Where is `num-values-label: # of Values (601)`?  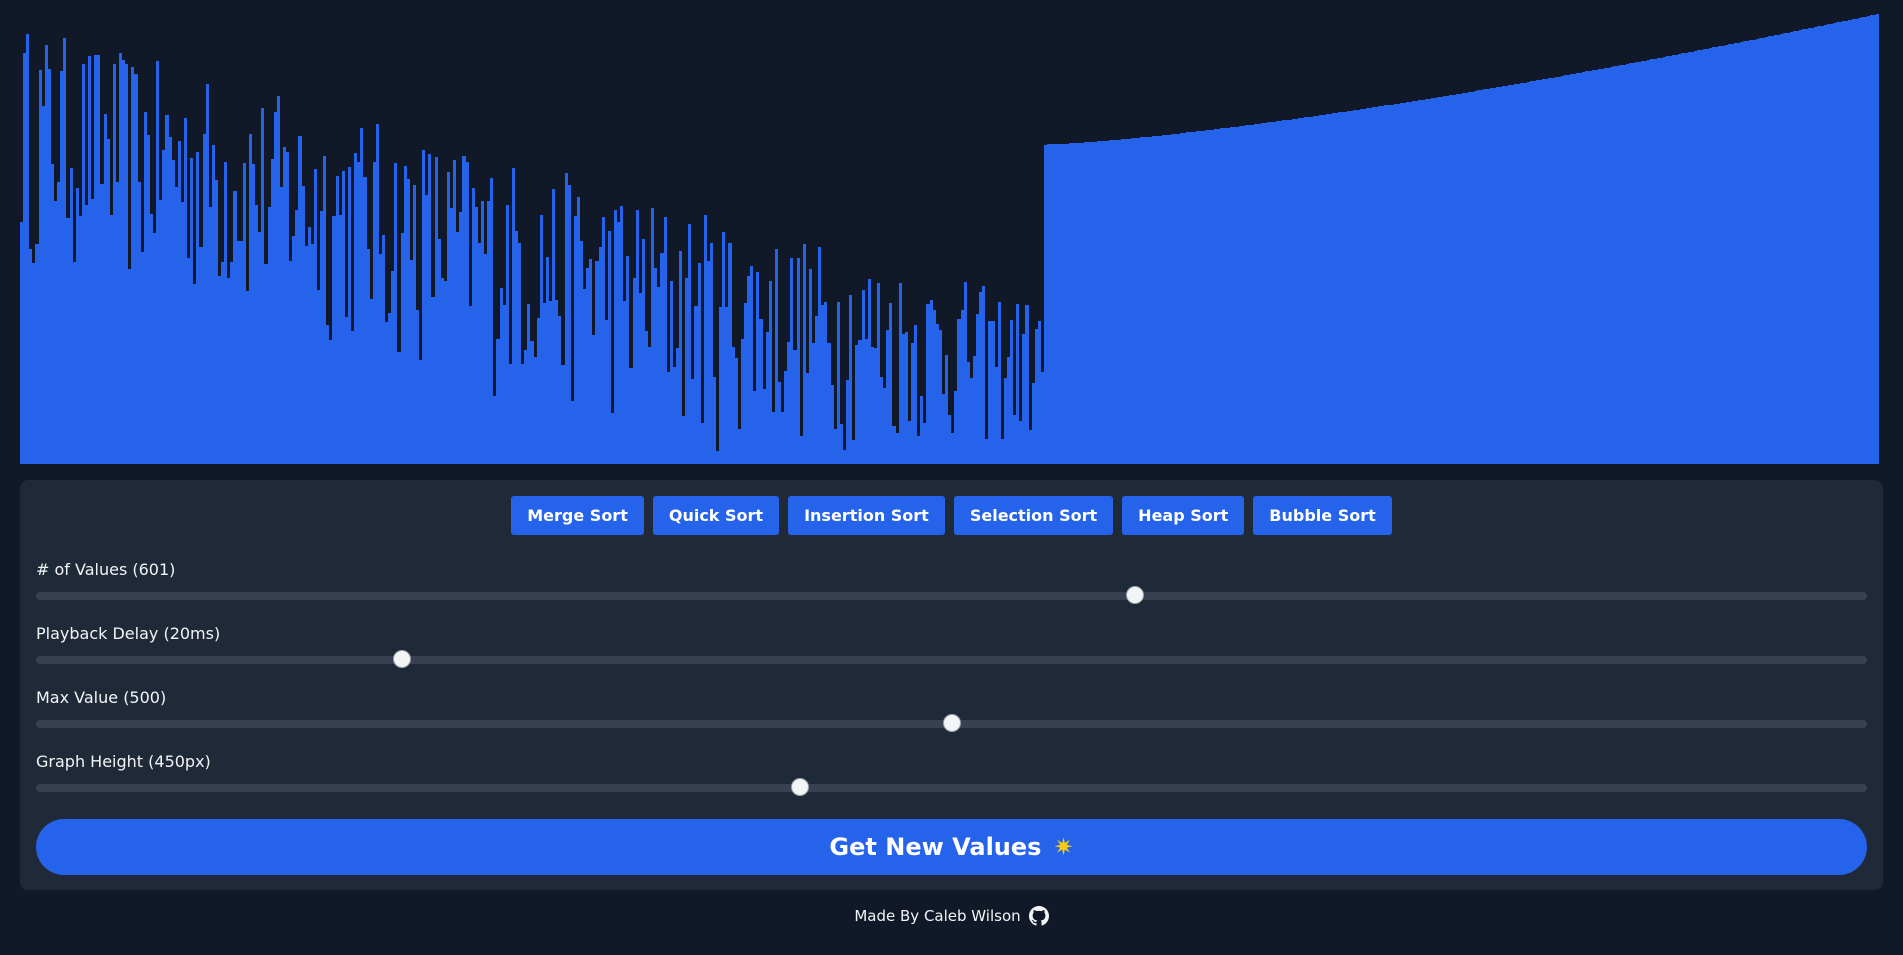 num-values-label: # of Values (601) is located at coordinates (106, 569).